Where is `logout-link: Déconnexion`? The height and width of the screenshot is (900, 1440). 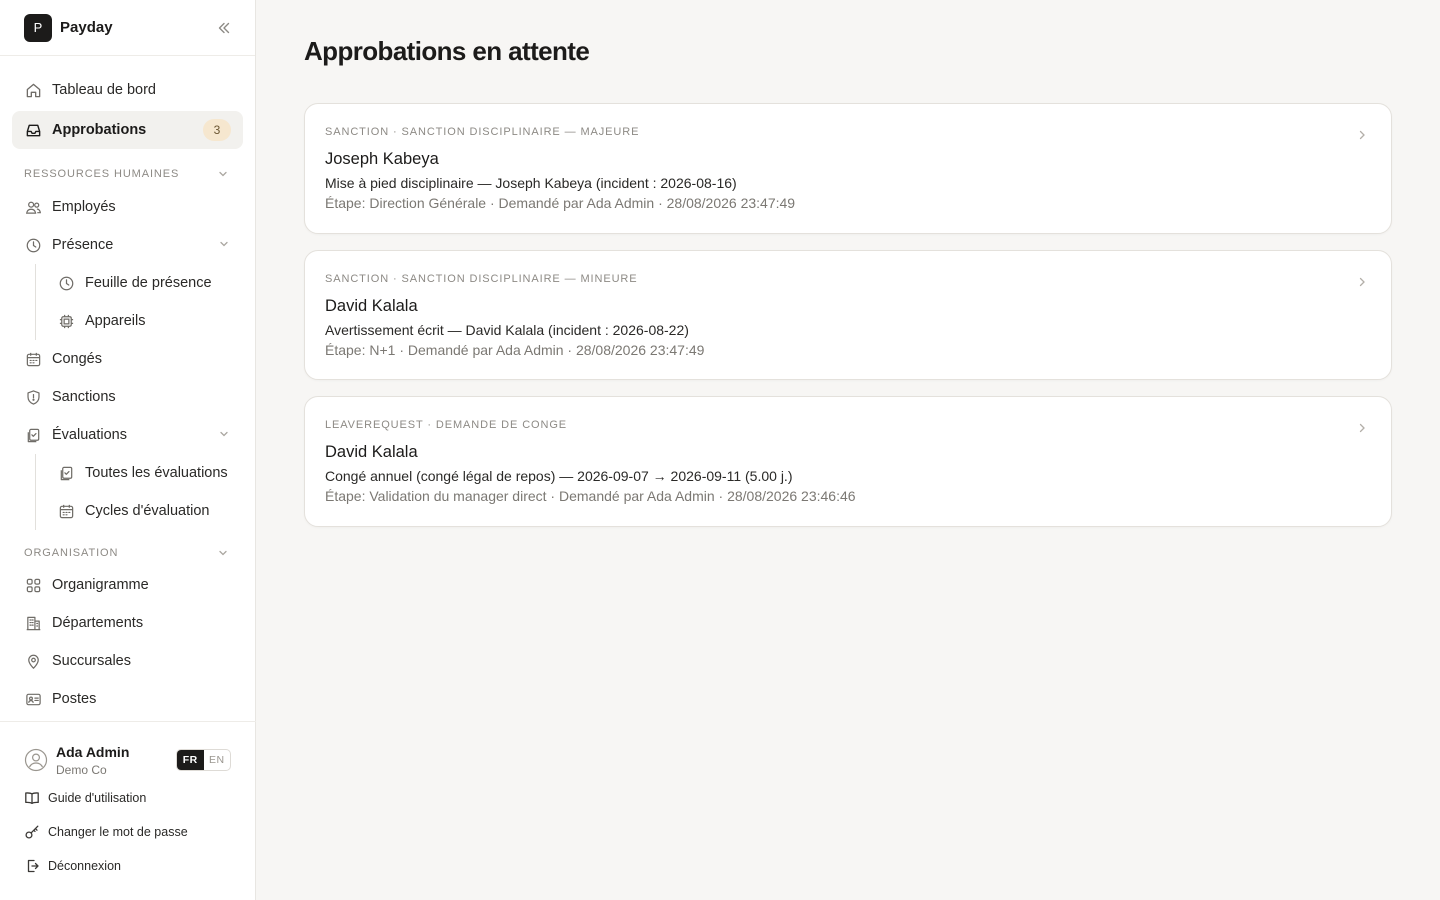
logout-link: Déconnexion is located at coordinates (72, 866).